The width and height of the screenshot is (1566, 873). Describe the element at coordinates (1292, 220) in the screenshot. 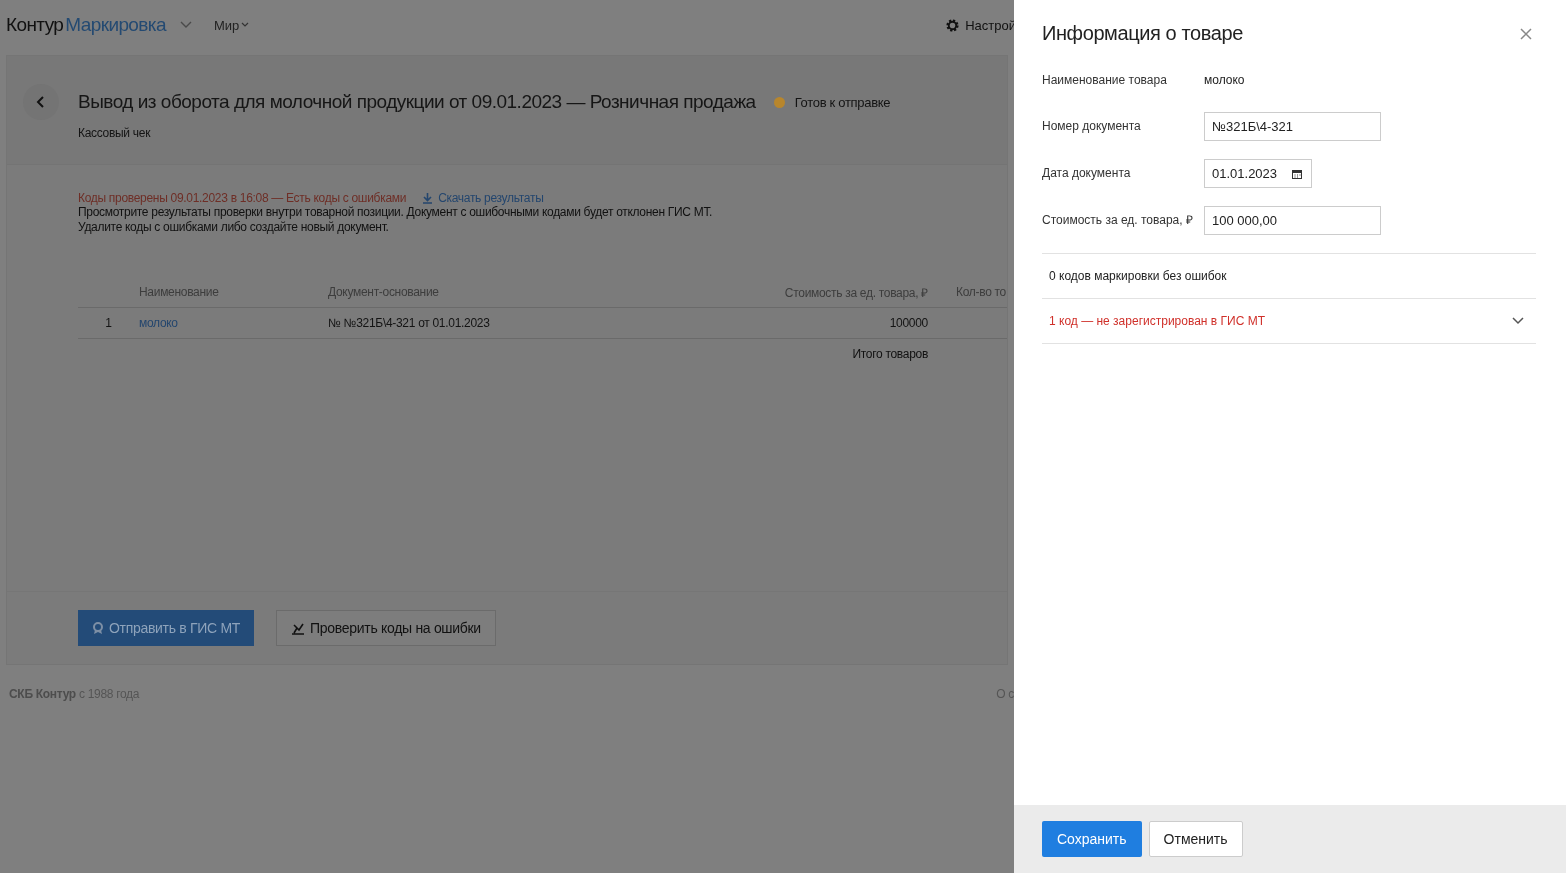

I see `input-field: 100 000,00` at that location.